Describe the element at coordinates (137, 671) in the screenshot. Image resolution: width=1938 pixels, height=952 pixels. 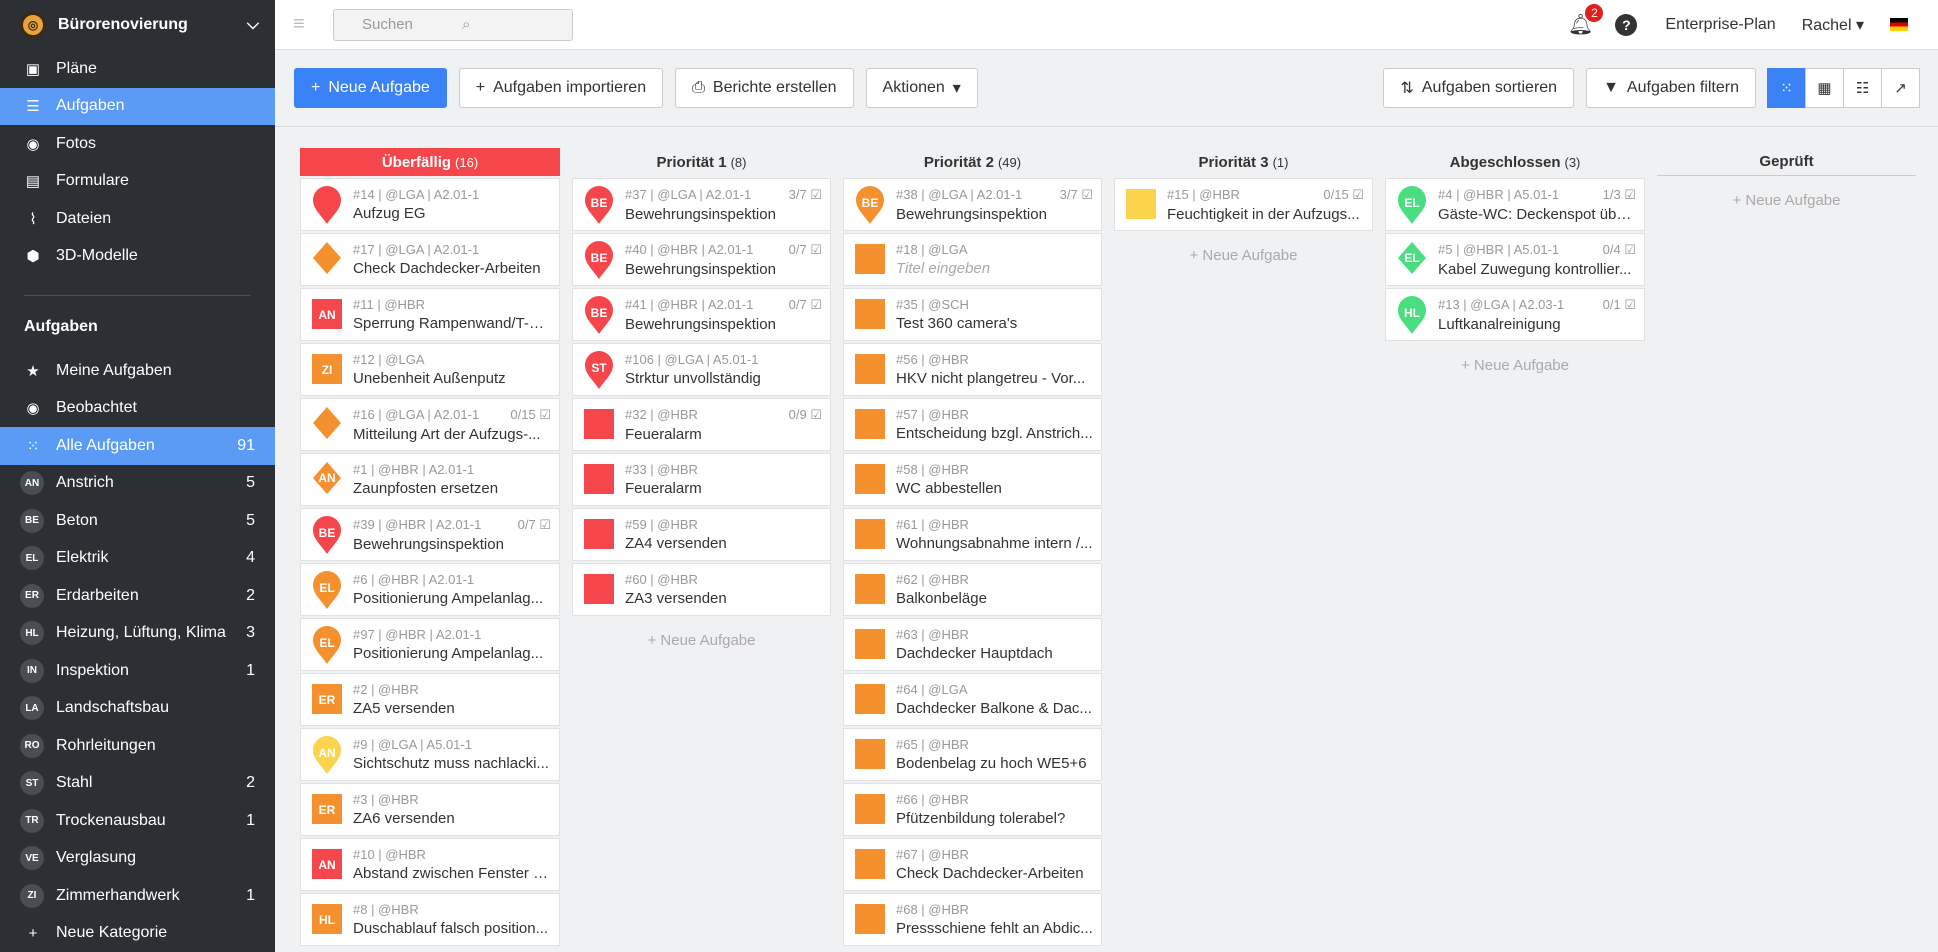
I see `category-inspektion: IN Inspektion 1` at that location.